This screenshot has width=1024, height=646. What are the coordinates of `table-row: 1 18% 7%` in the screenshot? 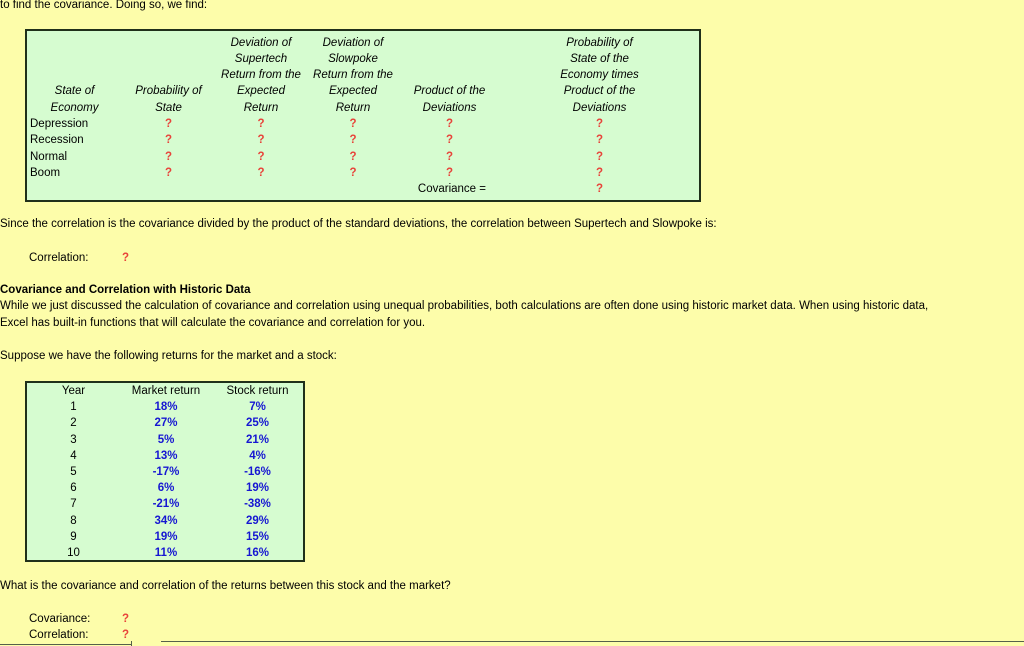 It's located at (165, 407).